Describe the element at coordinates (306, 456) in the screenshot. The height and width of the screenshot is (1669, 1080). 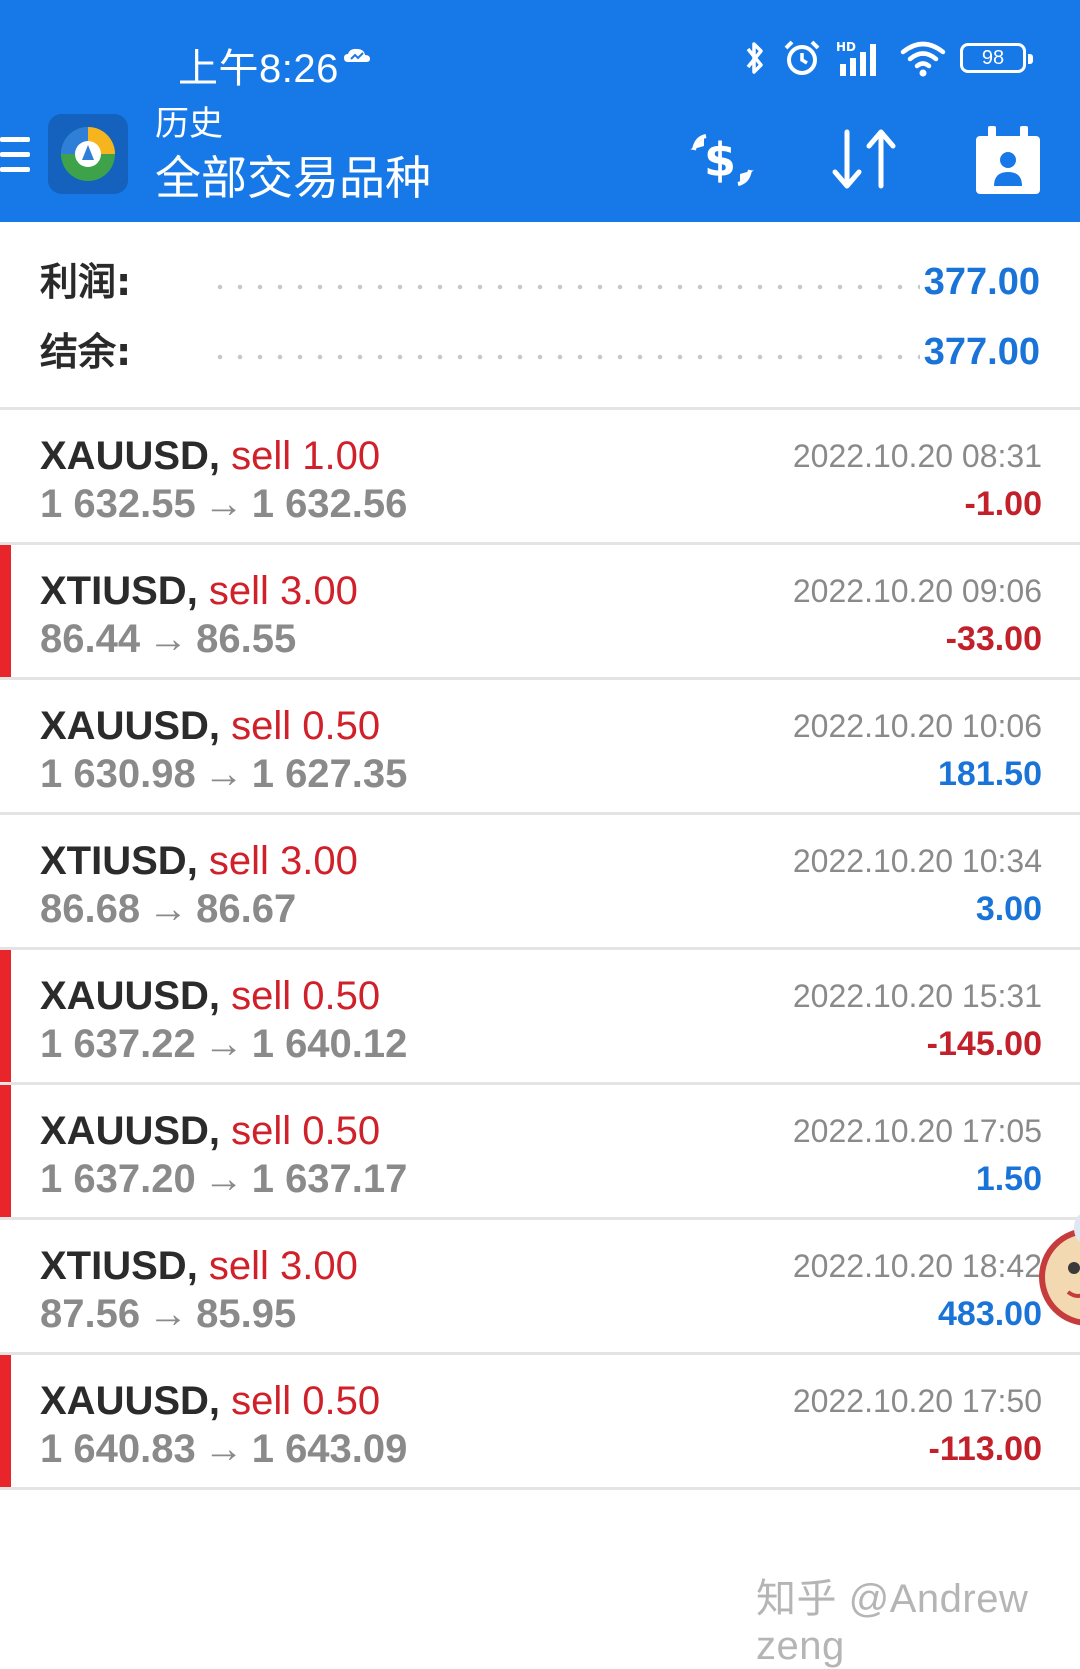
I see `trade-side-volume: sell 1.00` at that location.